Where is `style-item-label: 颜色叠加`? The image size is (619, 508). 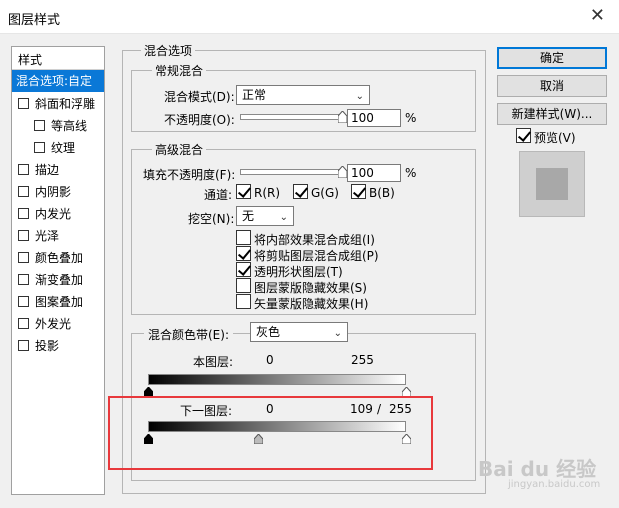 style-item-label: 颜色叠加 is located at coordinates (59, 258).